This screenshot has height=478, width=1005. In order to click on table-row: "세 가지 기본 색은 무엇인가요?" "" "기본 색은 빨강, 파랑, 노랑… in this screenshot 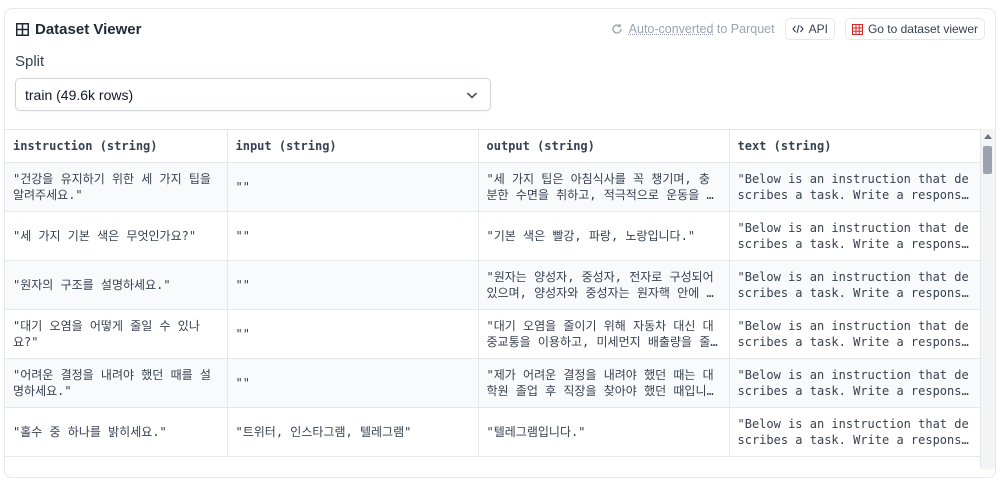, I will do `click(493, 236)`.